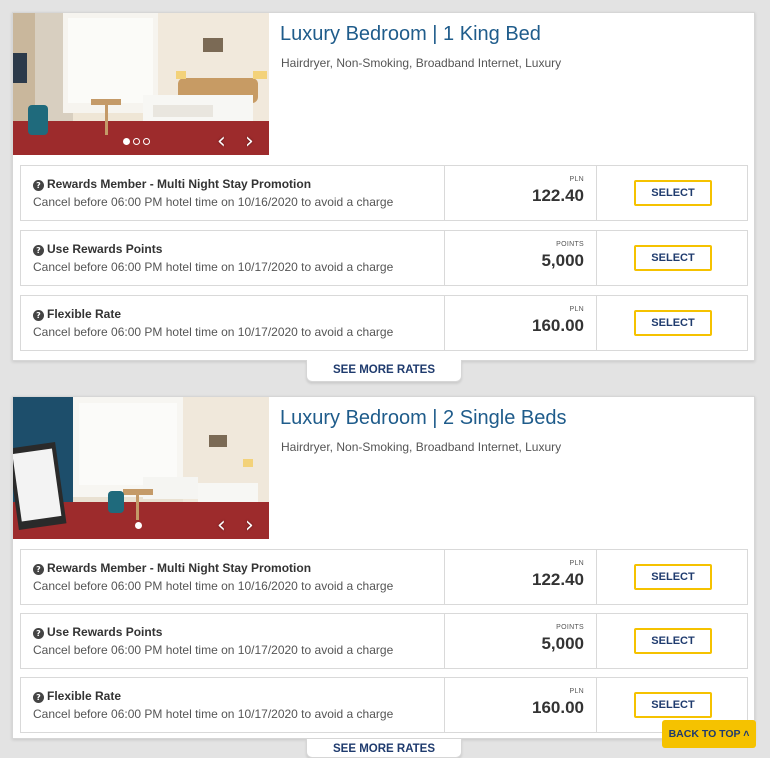  What do you see at coordinates (709, 734) in the screenshot?
I see `back-to-top-button: BACK TO TOP ˄` at bounding box center [709, 734].